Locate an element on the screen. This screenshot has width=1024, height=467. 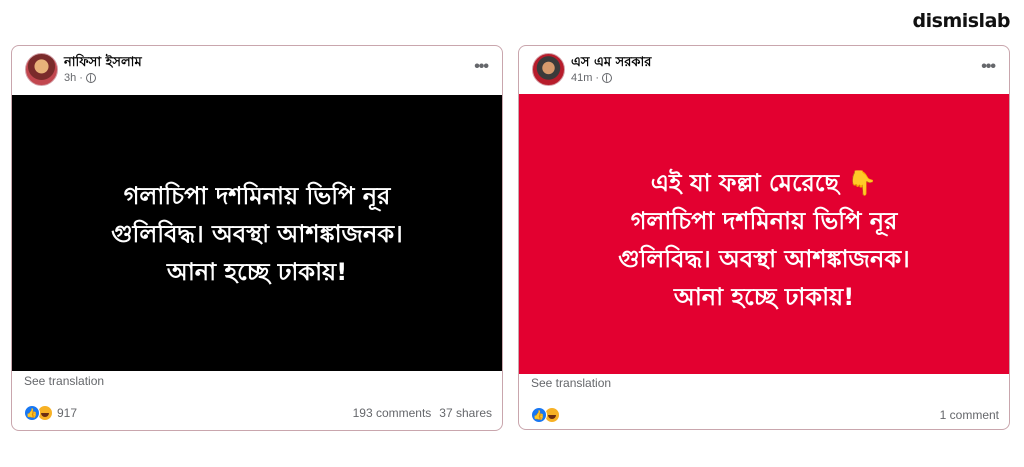
reactions: 👍 is located at coordinates (545, 415).